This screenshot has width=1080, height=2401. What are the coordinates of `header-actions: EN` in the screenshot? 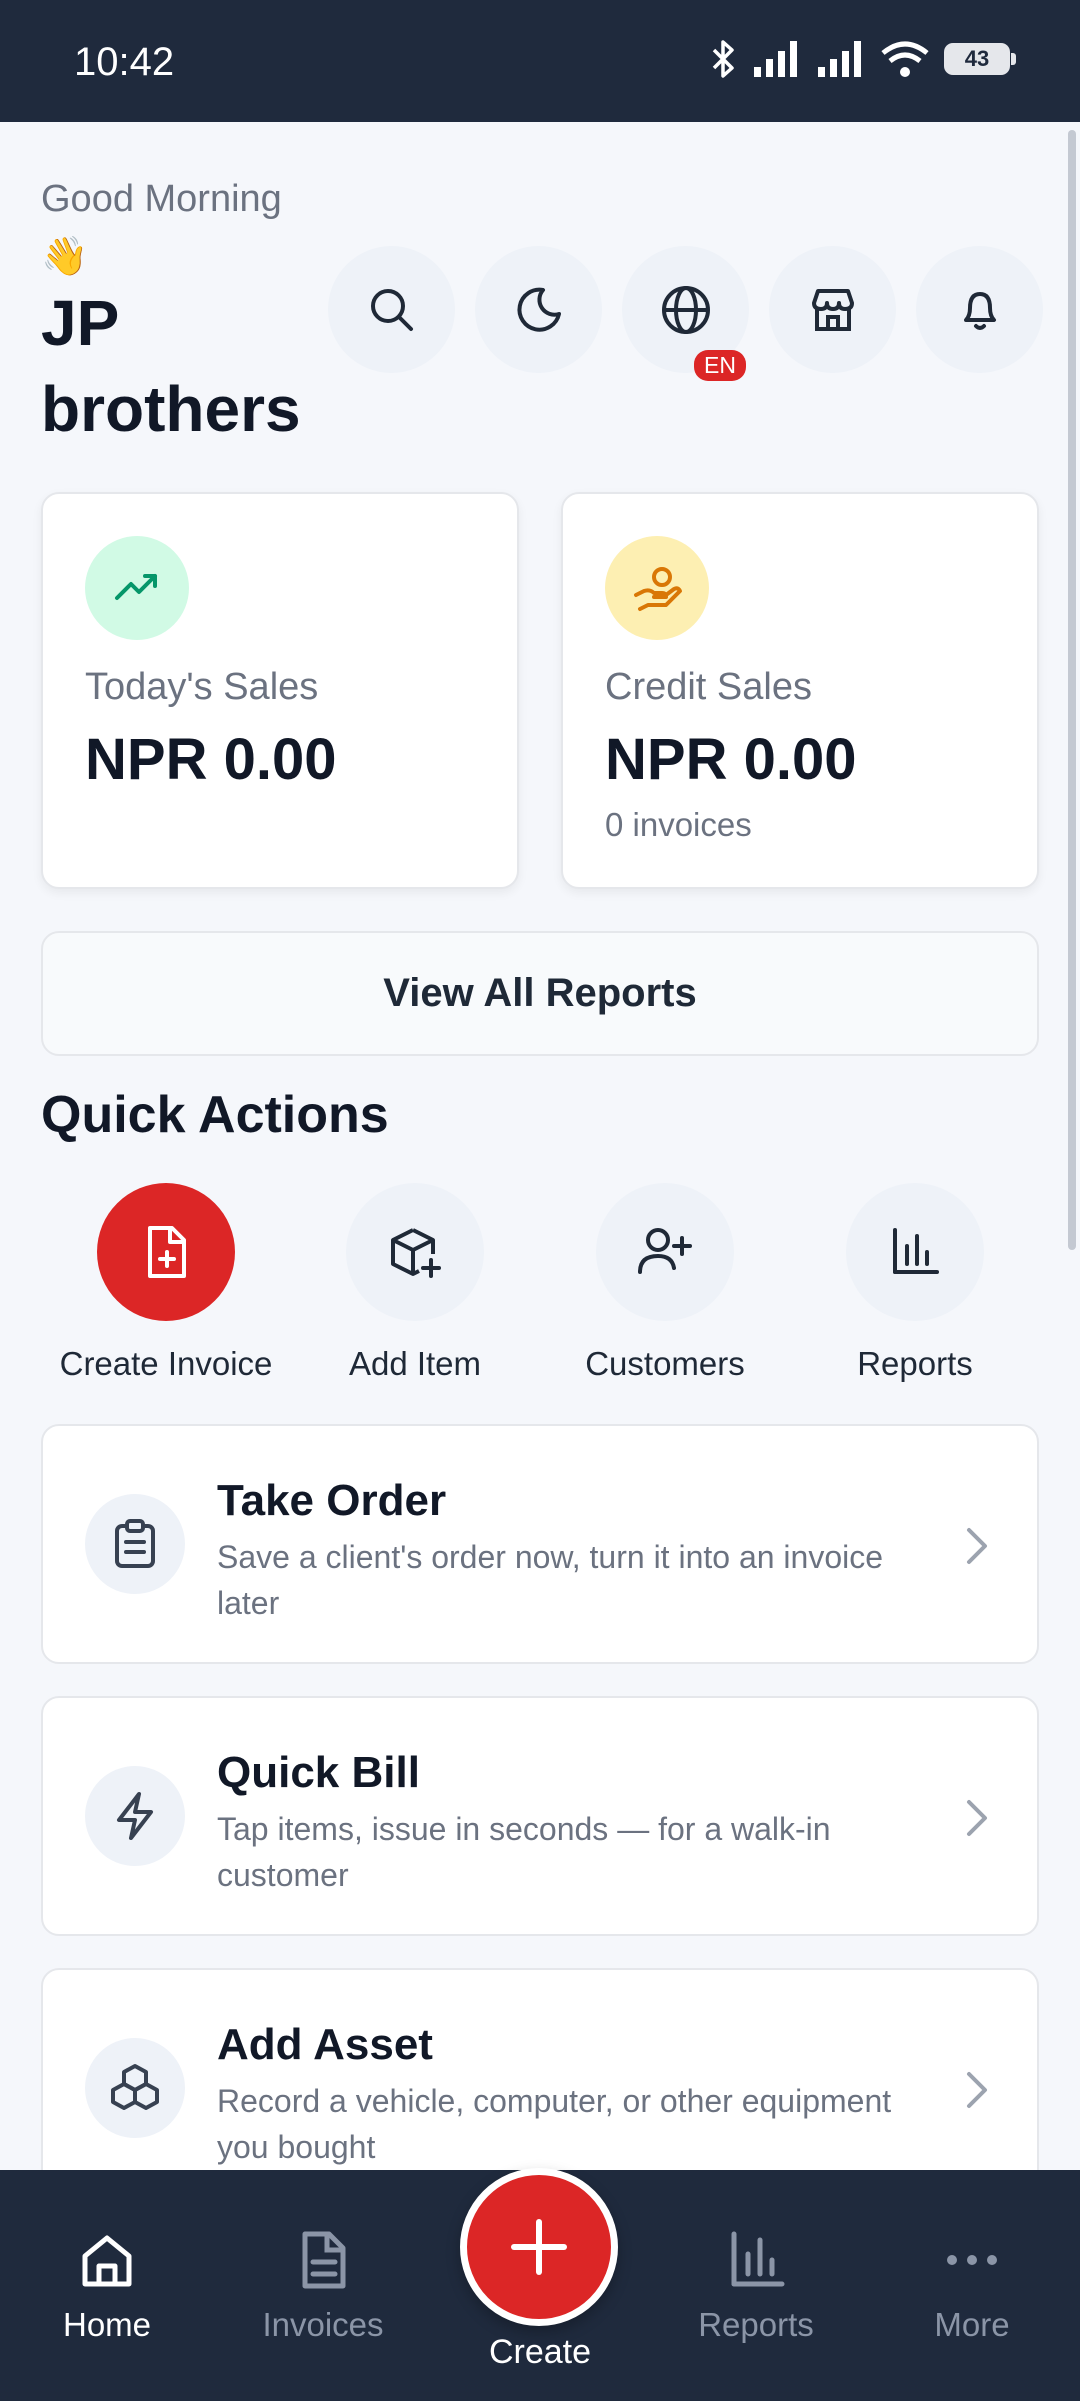 It's located at (685, 313).